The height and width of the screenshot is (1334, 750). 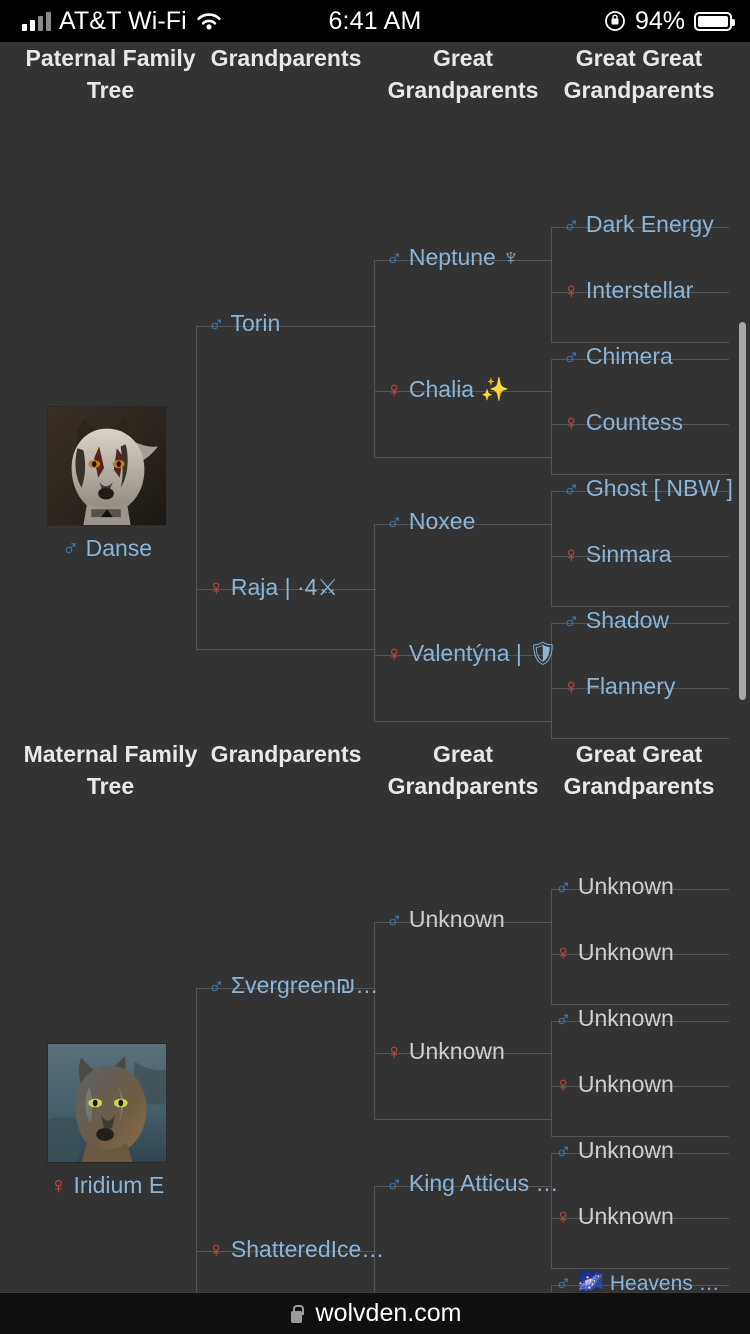 I want to click on subject-card-maternal: ♀ Iridium E, so click(x=107, y=1121).